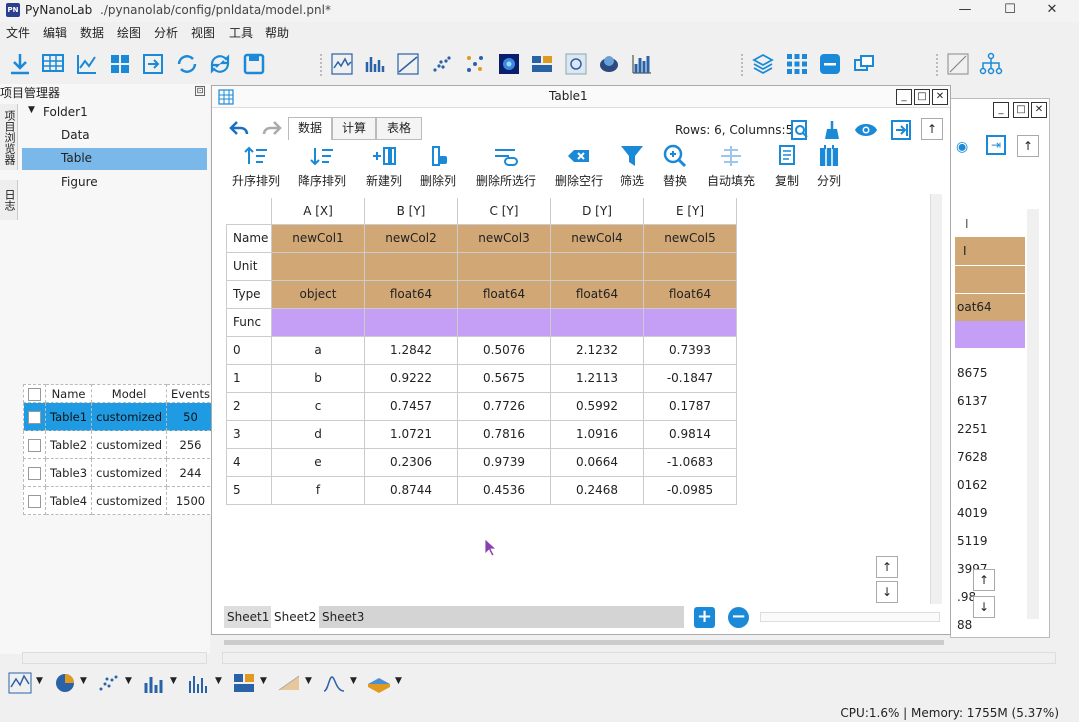  Describe the element at coordinates (411, 238) in the screenshot. I see `name-cell: newCol2` at that location.